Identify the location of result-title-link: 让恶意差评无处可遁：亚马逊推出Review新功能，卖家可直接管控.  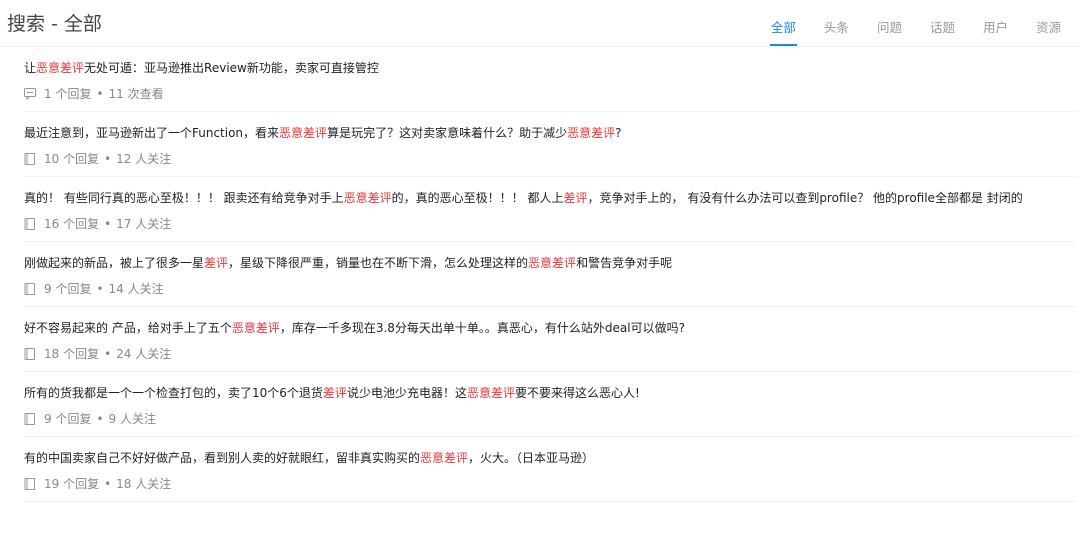
(552, 62).